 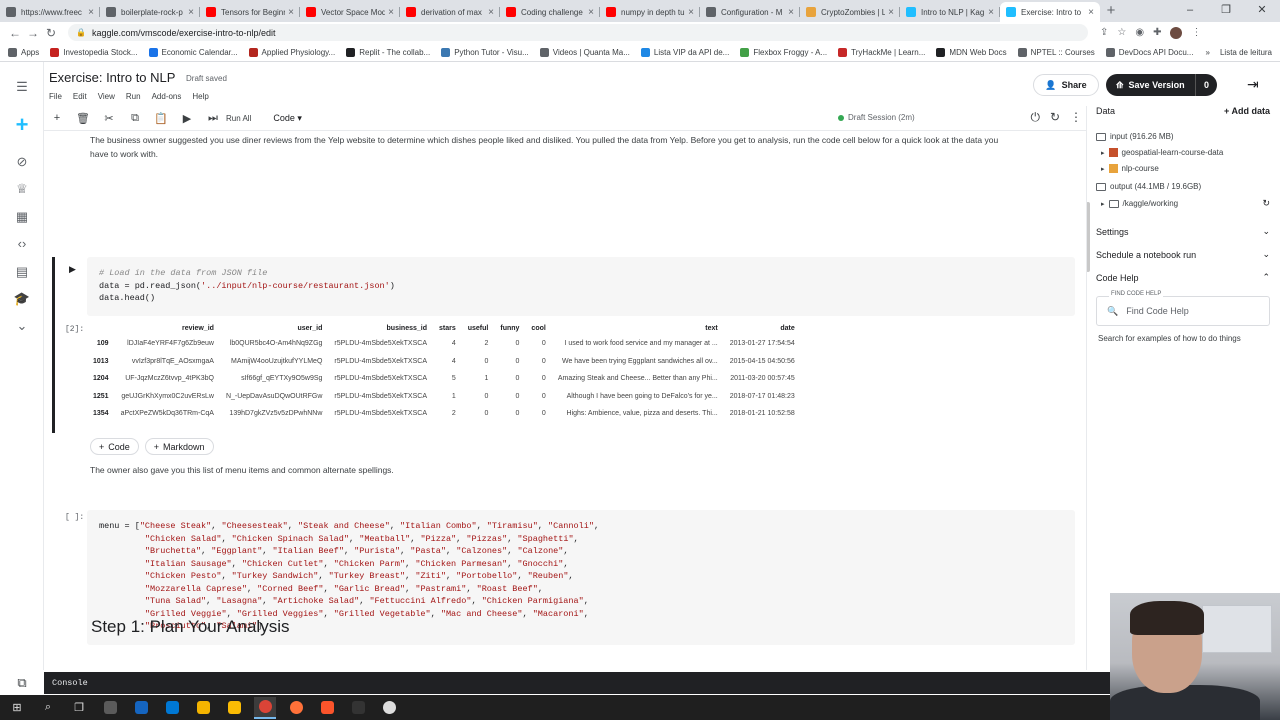 I want to click on app-blue-icon, so click(x=141, y=708).